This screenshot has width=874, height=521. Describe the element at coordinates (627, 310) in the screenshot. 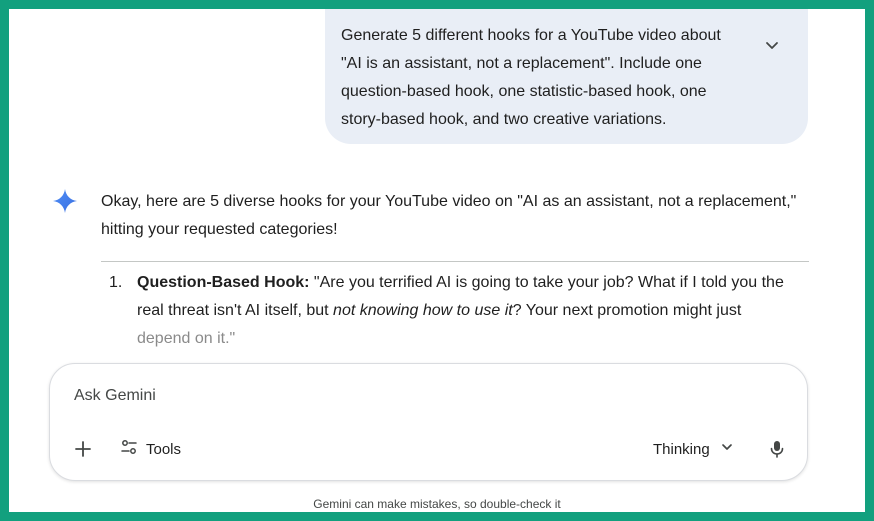

I see `list-item-text: ? Your next promotion might just` at that location.